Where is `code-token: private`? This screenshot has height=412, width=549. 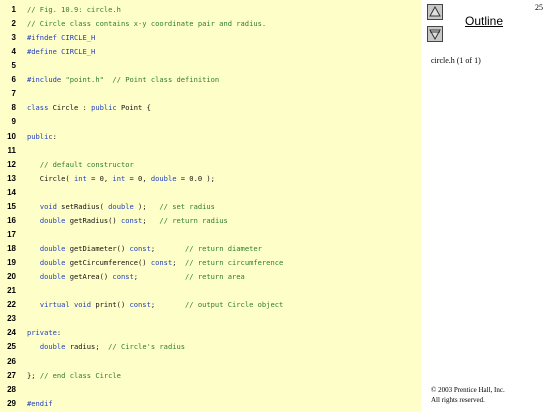
code-token: private is located at coordinates (42, 333).